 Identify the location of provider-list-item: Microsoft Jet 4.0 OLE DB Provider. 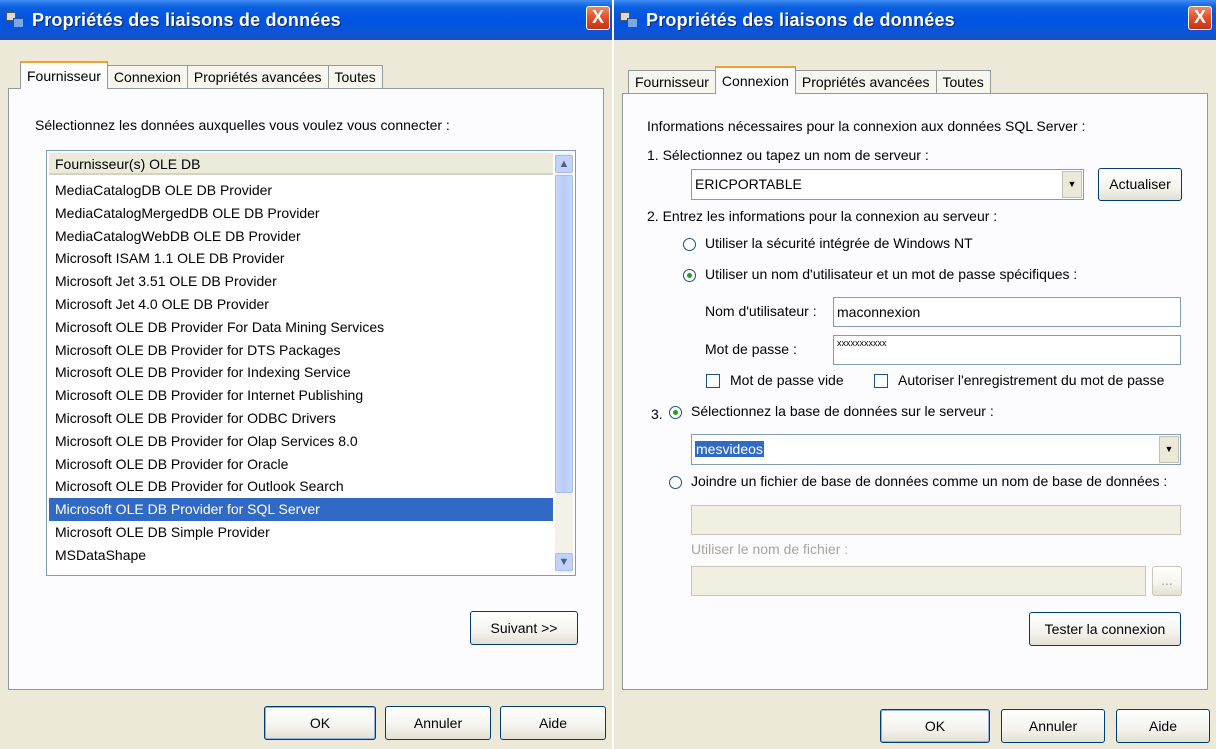
(301, 304).